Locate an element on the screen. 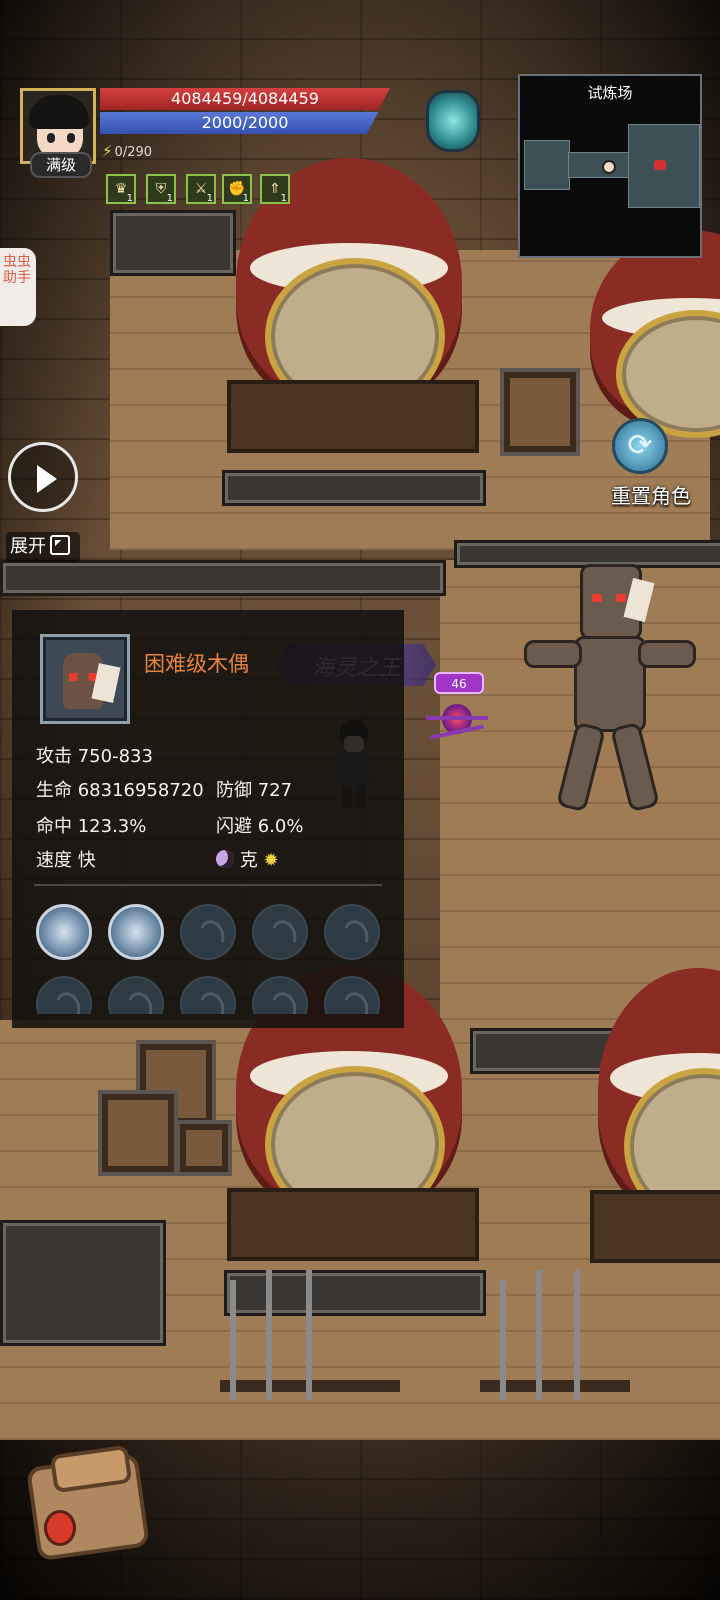 Image resolution: width=720 pixels, height=1600 pixels. energy-text: 0/290 is located at coordinates (133, 152).